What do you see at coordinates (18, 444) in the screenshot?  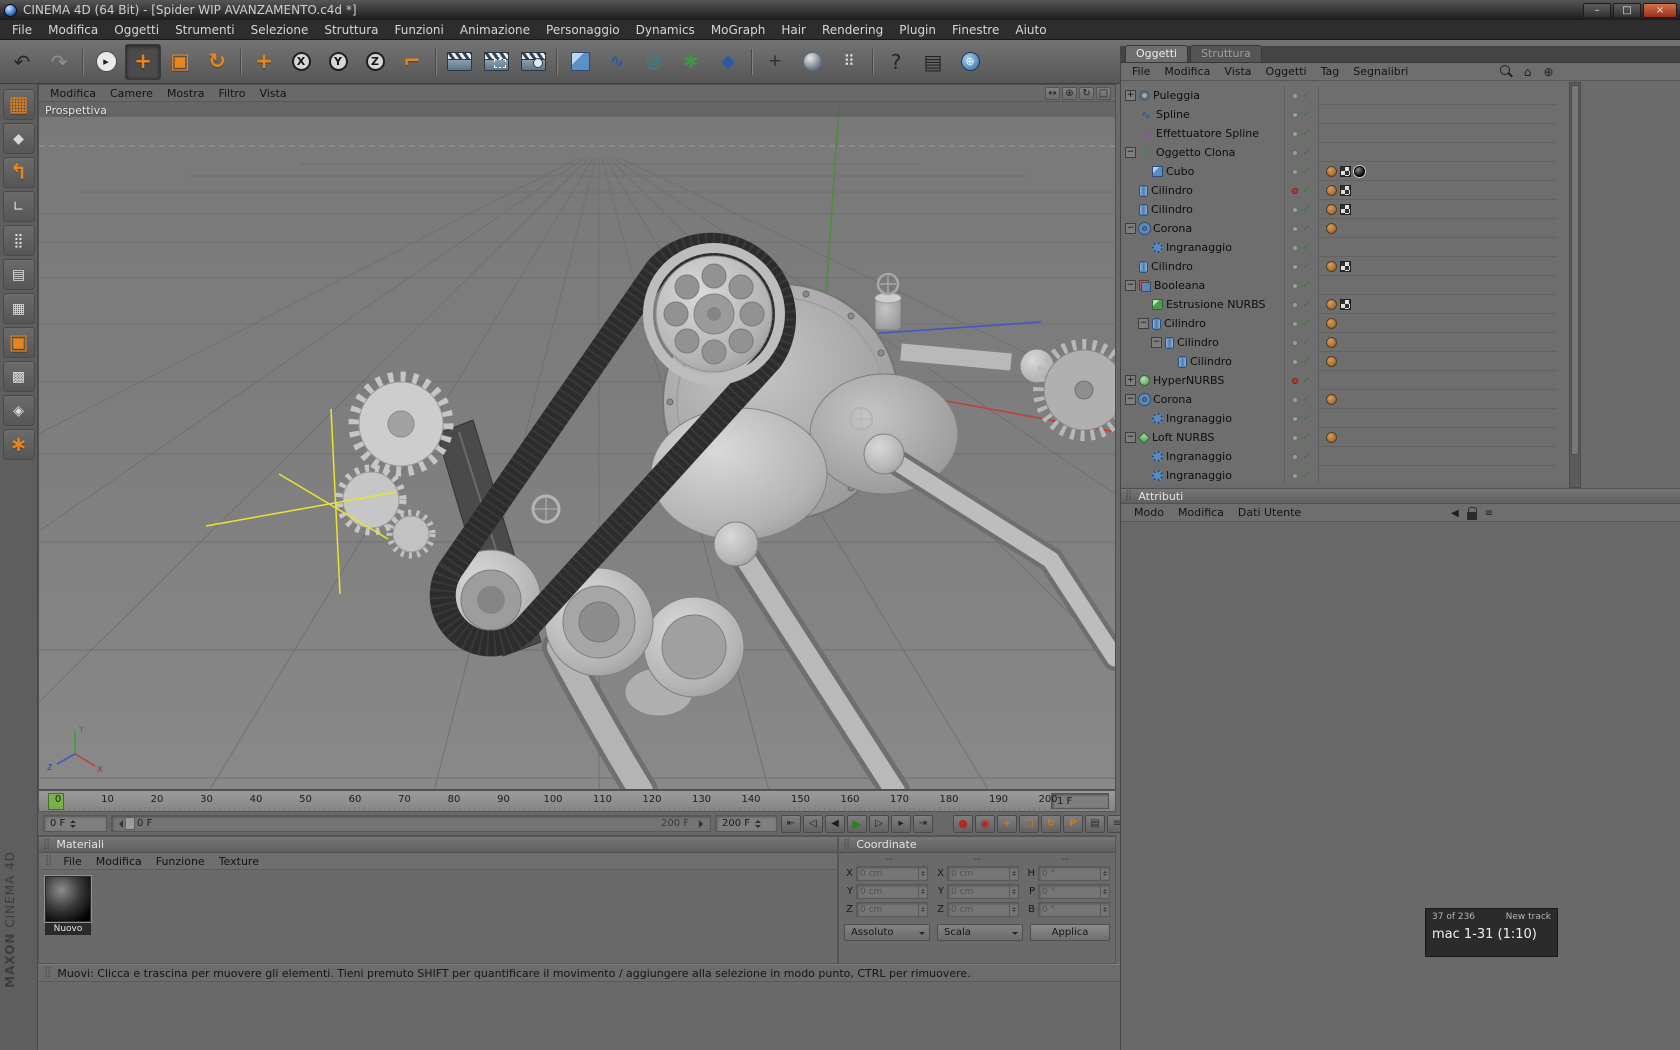 I see `viewport-solo-button: ∗` at bounding box center [18, 444].